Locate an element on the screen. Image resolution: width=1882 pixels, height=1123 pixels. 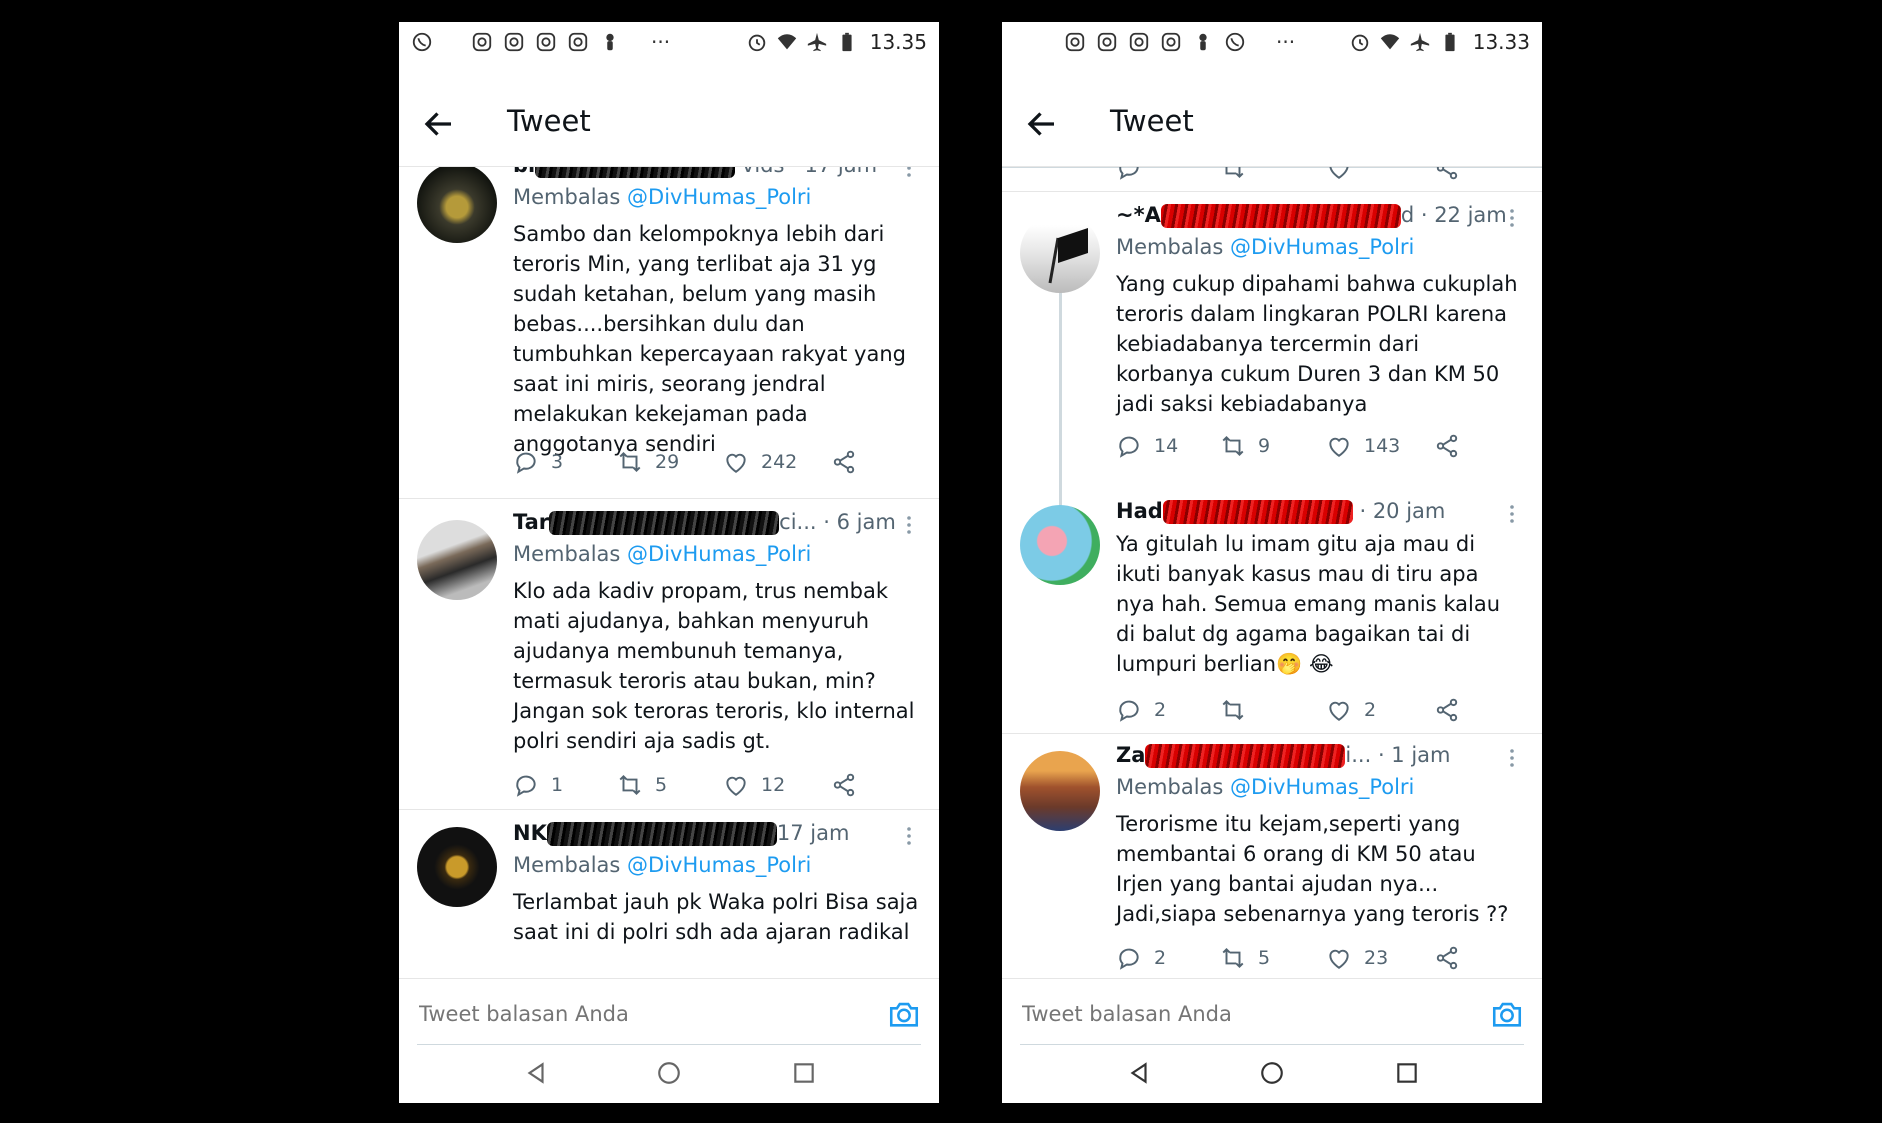
notification-icon is located at coordinates (610, 42).